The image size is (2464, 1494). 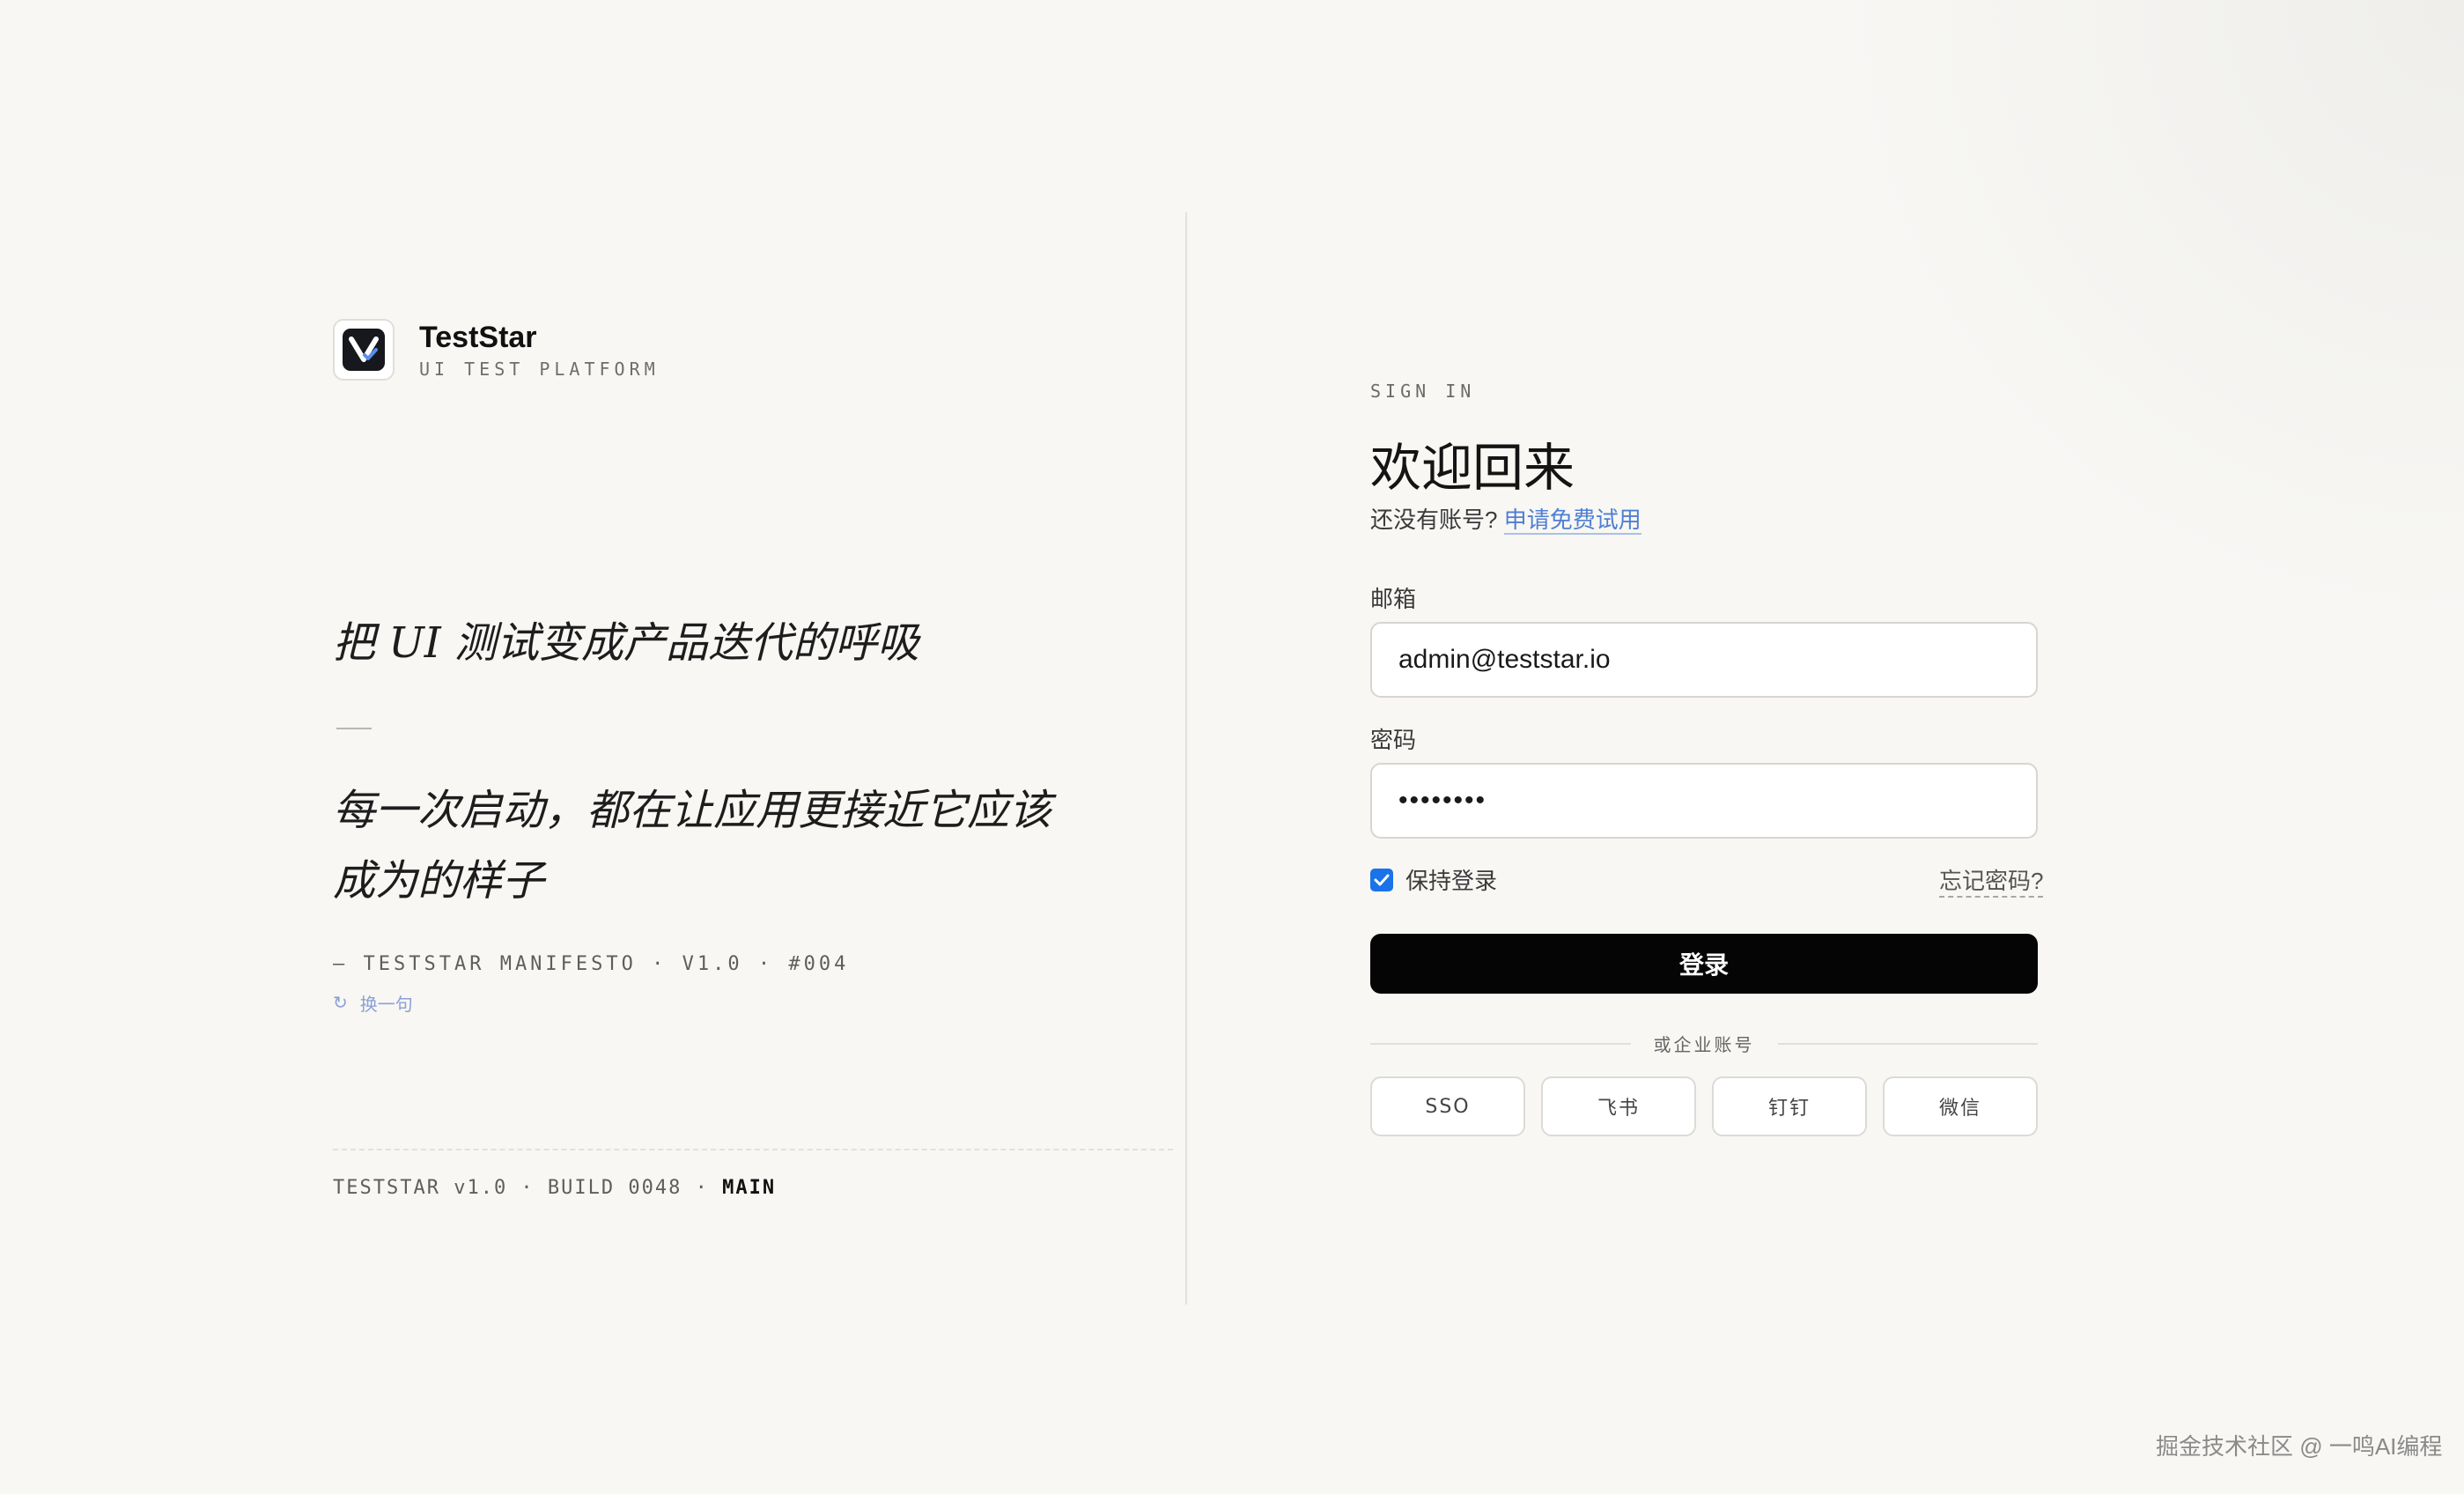 I want to click on remember-label: 保持登录, so click(x=1451, y=881).